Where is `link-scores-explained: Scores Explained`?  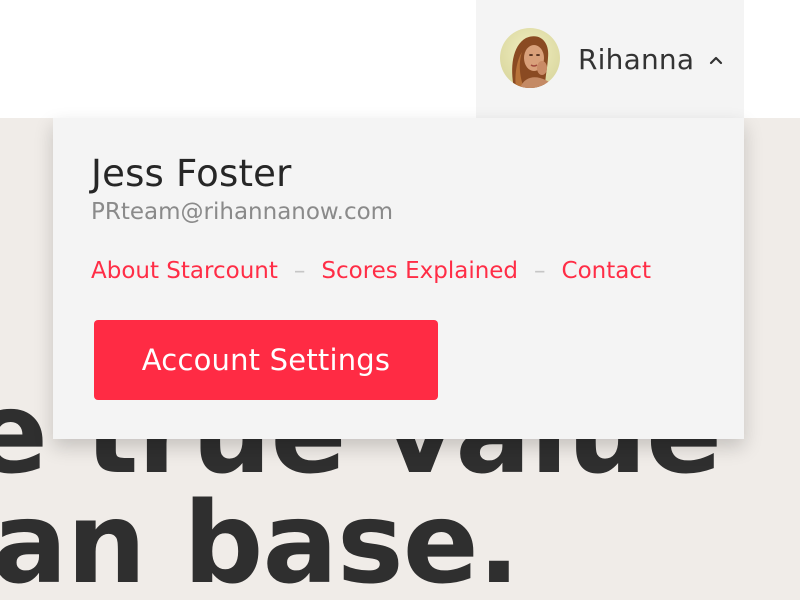 link-scores-explained: Scores Explained is located at coordinates (419, 271).